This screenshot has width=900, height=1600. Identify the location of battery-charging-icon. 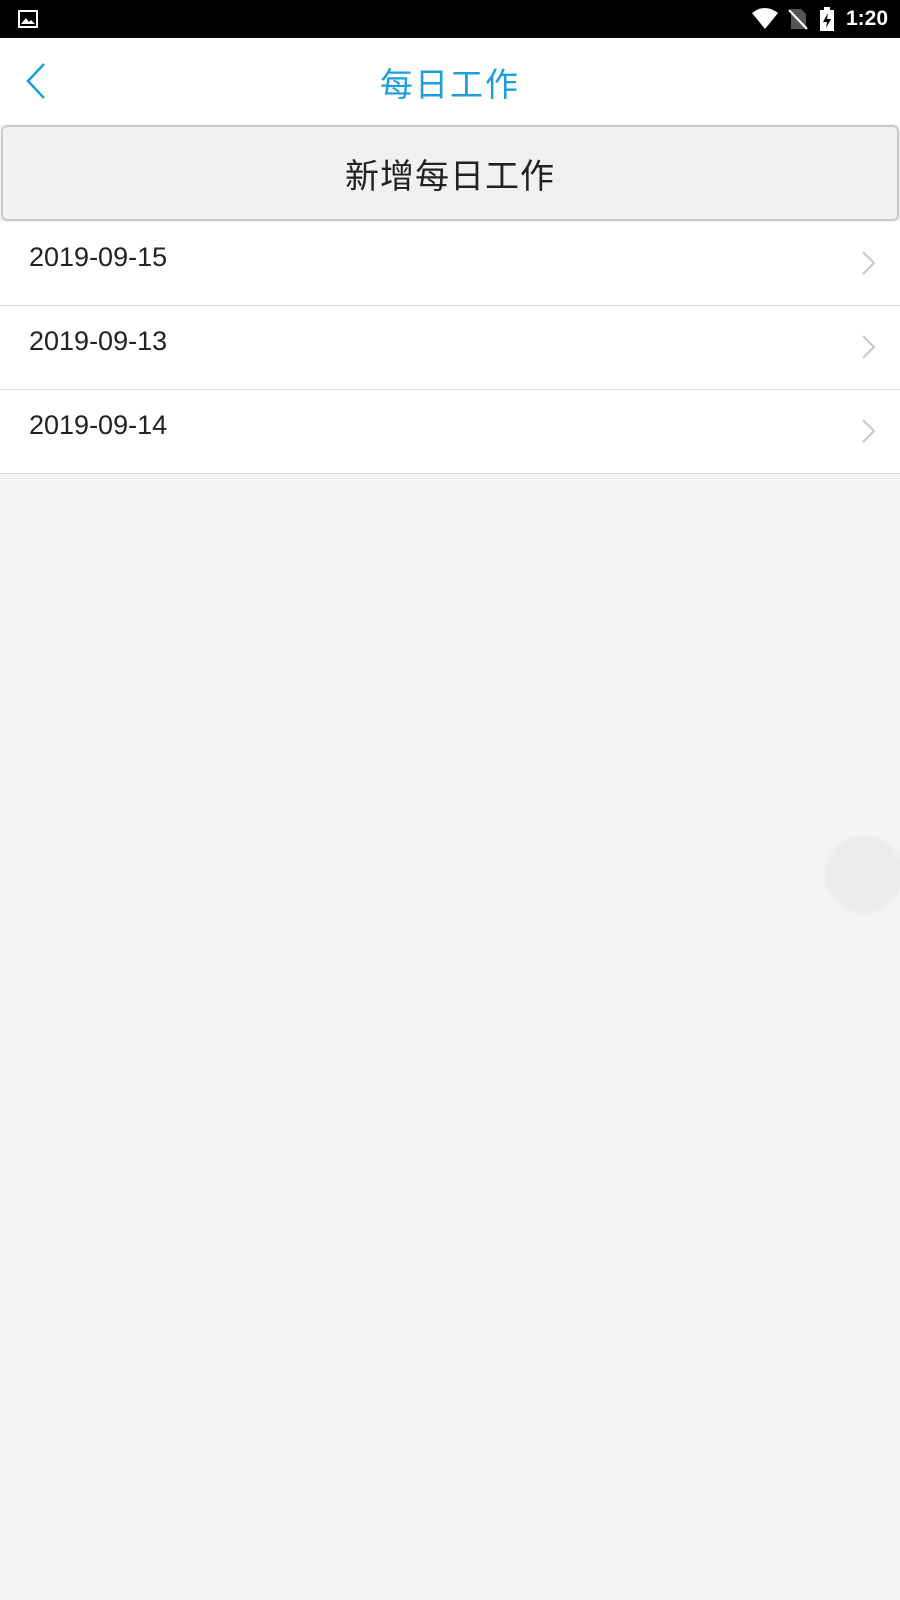
(827, 19).